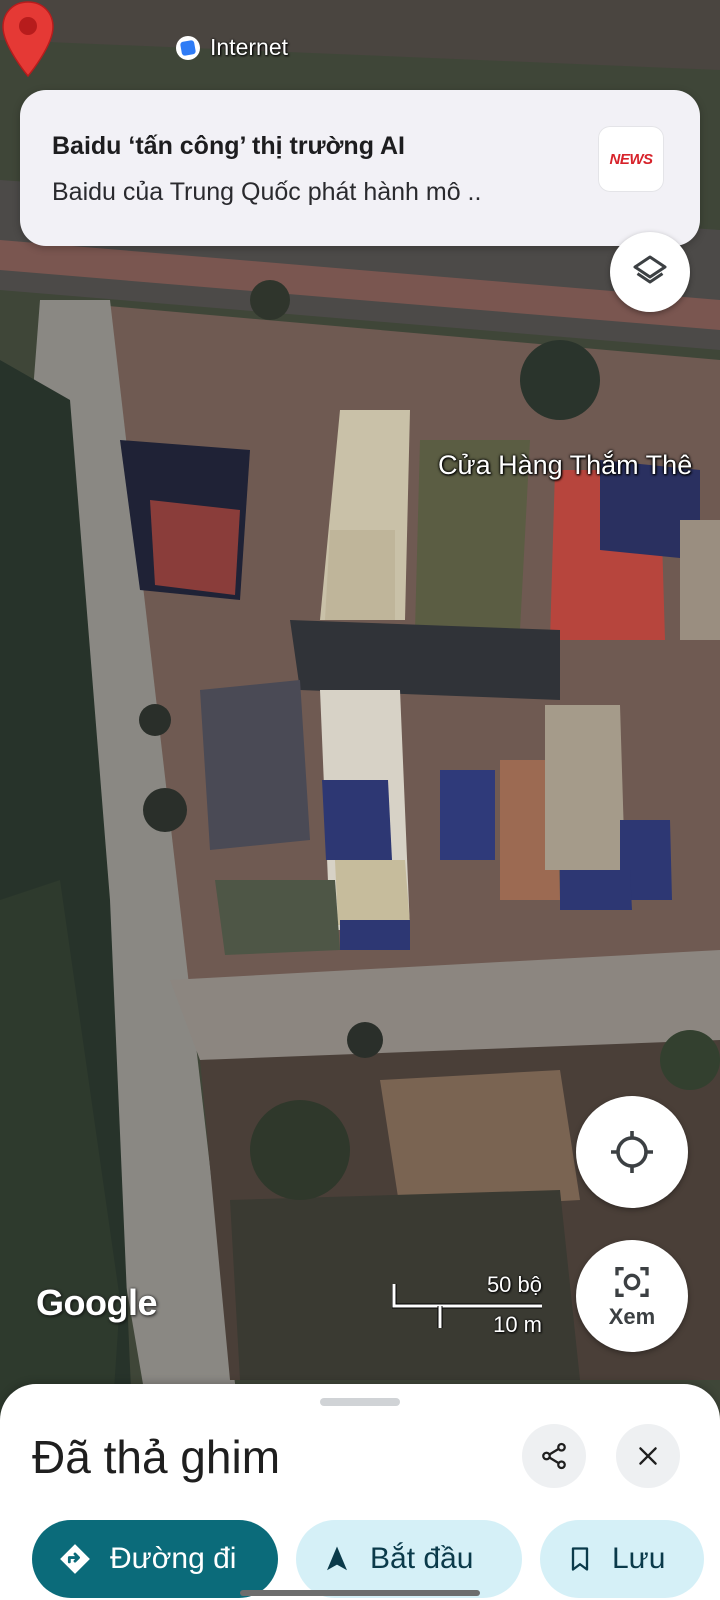  Describe the element at coordinates (632, 1316) in the screenshot. I see `lens-view-label: Xem` at that location.